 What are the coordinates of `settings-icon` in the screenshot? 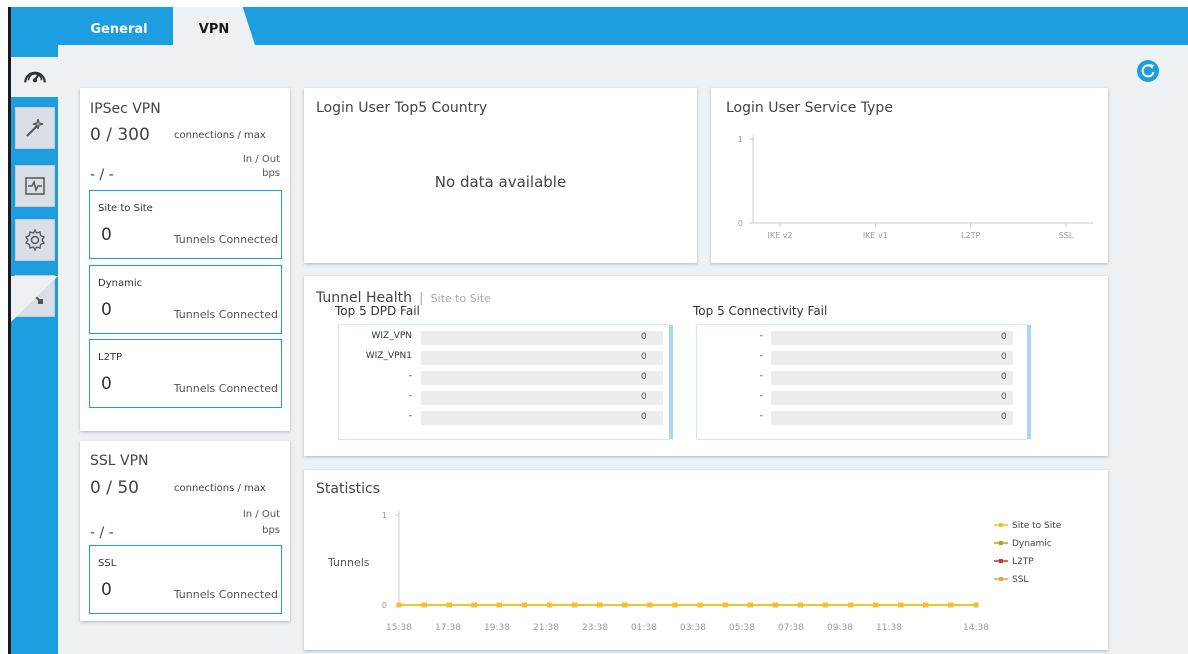 It's located at (35, 240).